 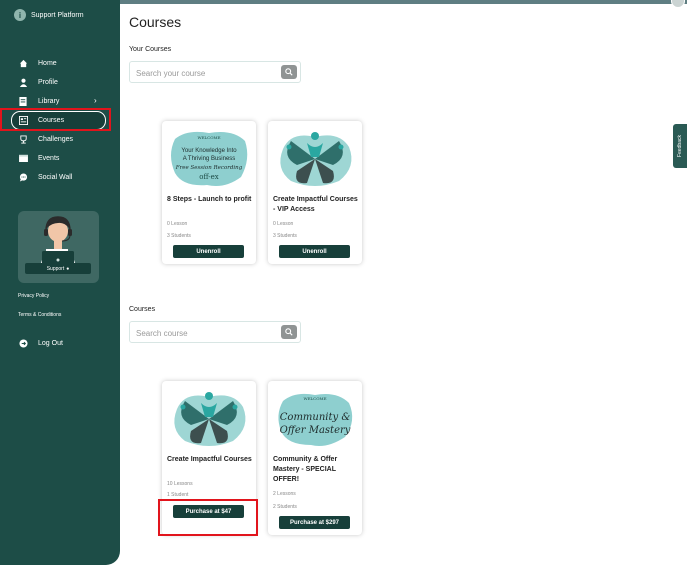 I want to click on sidebar-item-label: Home, so click(x=47, y=63).